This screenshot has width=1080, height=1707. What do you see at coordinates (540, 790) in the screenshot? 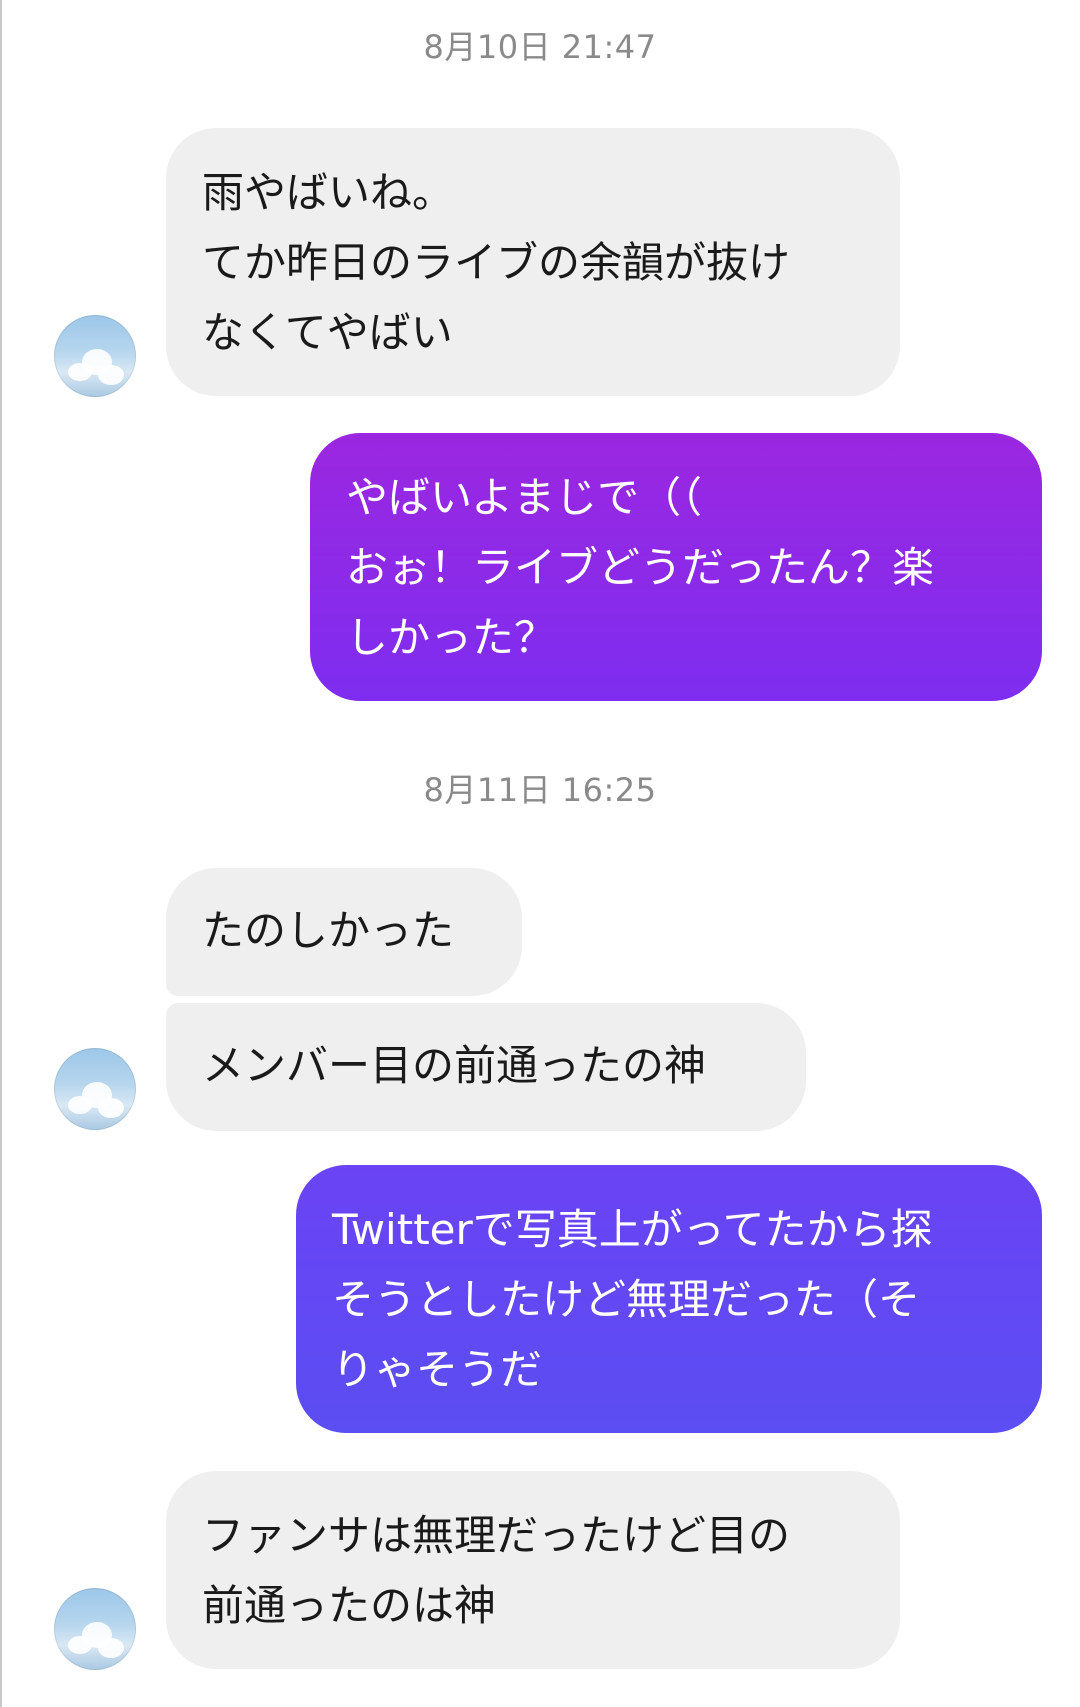
I see `timestamp: 8月11日 16:25` at bounding box center [540, 790].